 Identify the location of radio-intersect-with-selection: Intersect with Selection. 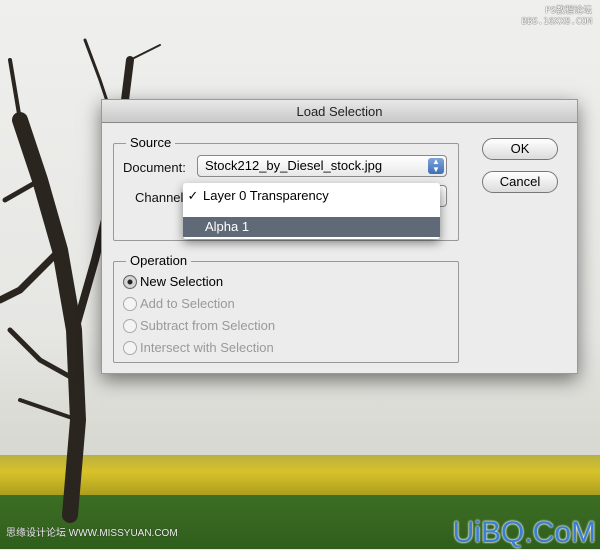
(198, 347).